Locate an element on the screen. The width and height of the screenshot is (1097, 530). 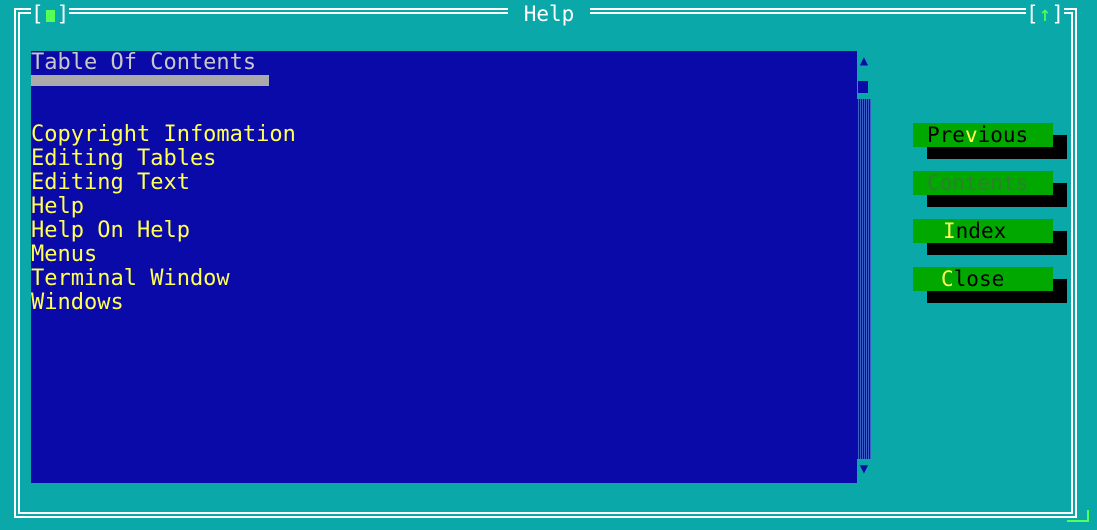
window-zoom-box: [↑] is located at coordinates (1045, 14).